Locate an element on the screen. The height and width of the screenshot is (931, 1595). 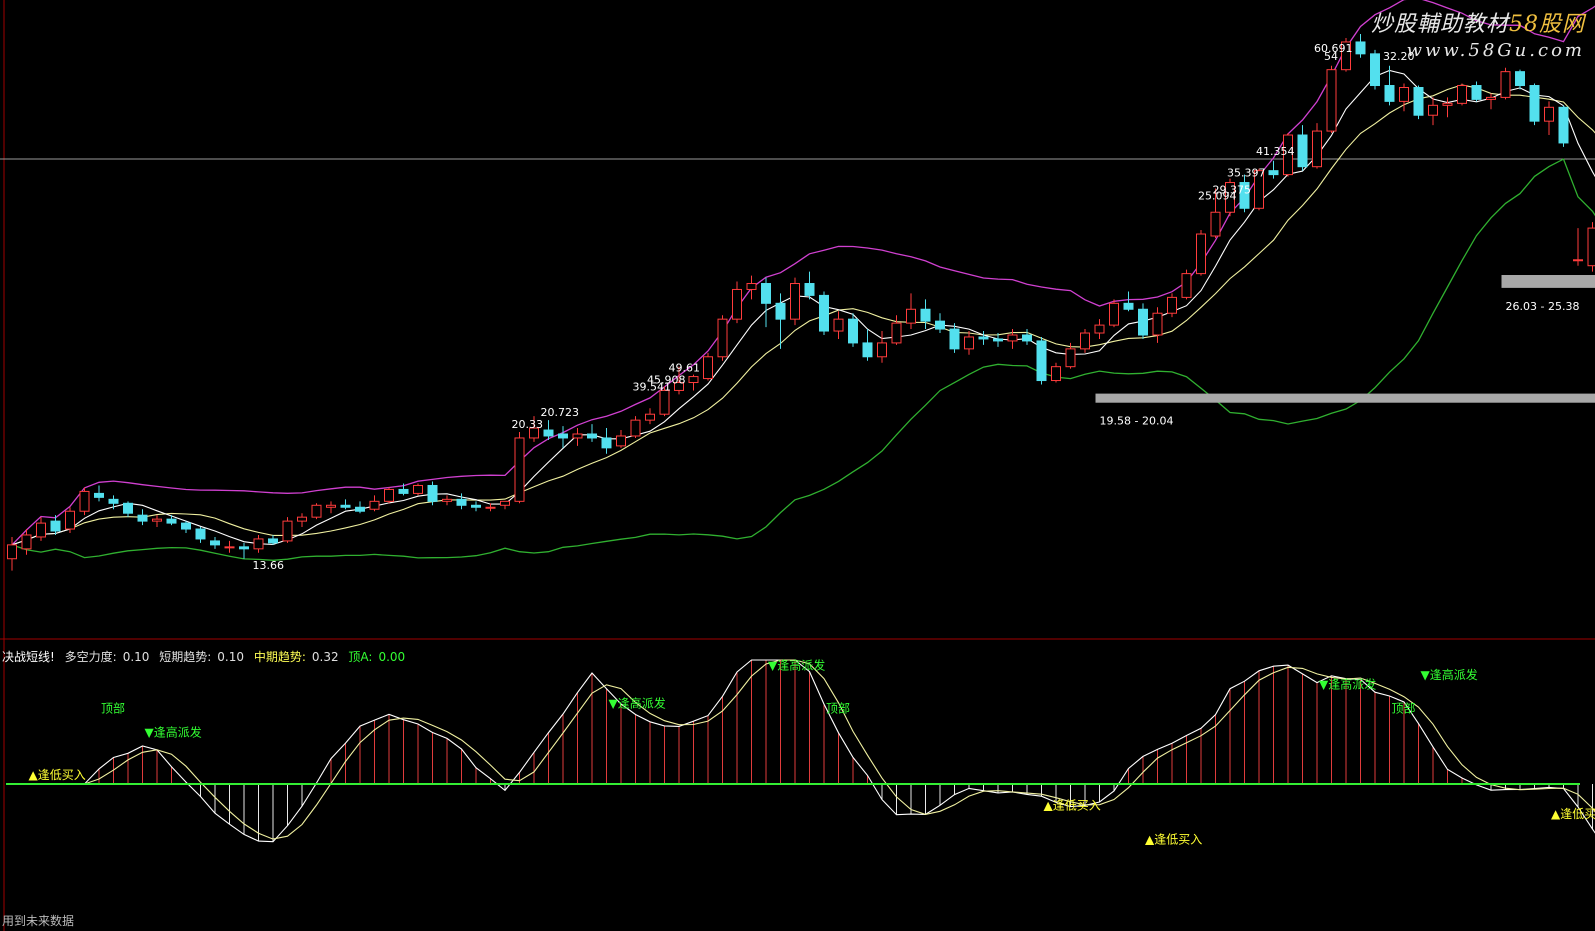
price-label-2: 20.723 is located at coordinates (560, 412).